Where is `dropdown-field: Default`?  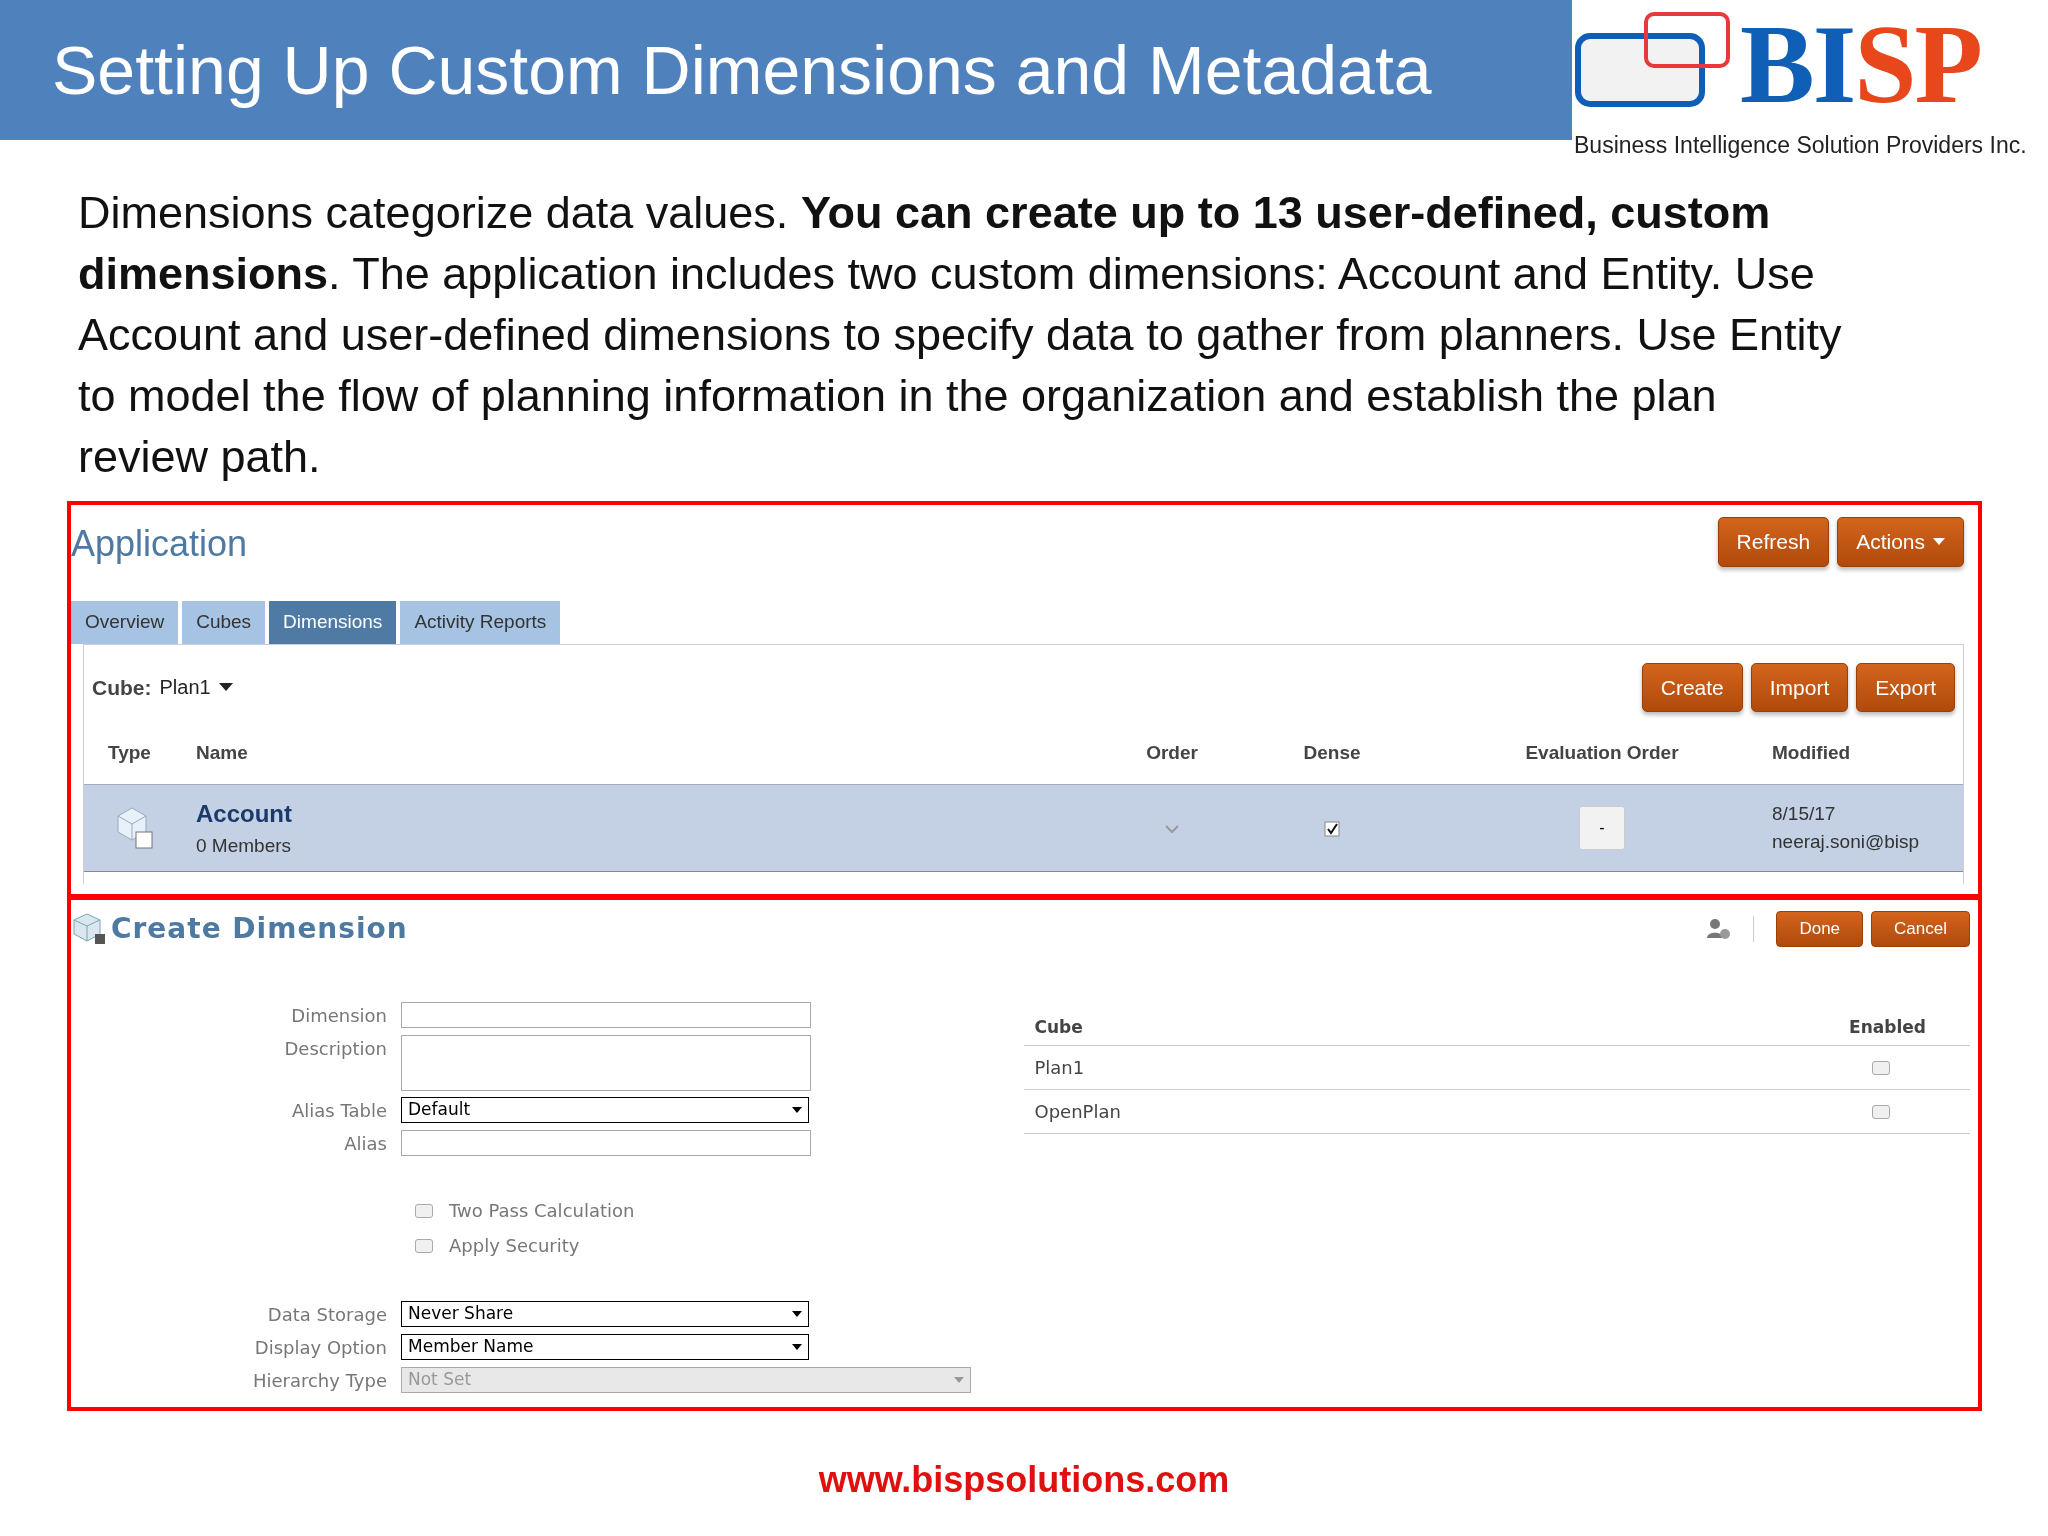 dropdown-field: Default is located at coordinates (605, 1110).